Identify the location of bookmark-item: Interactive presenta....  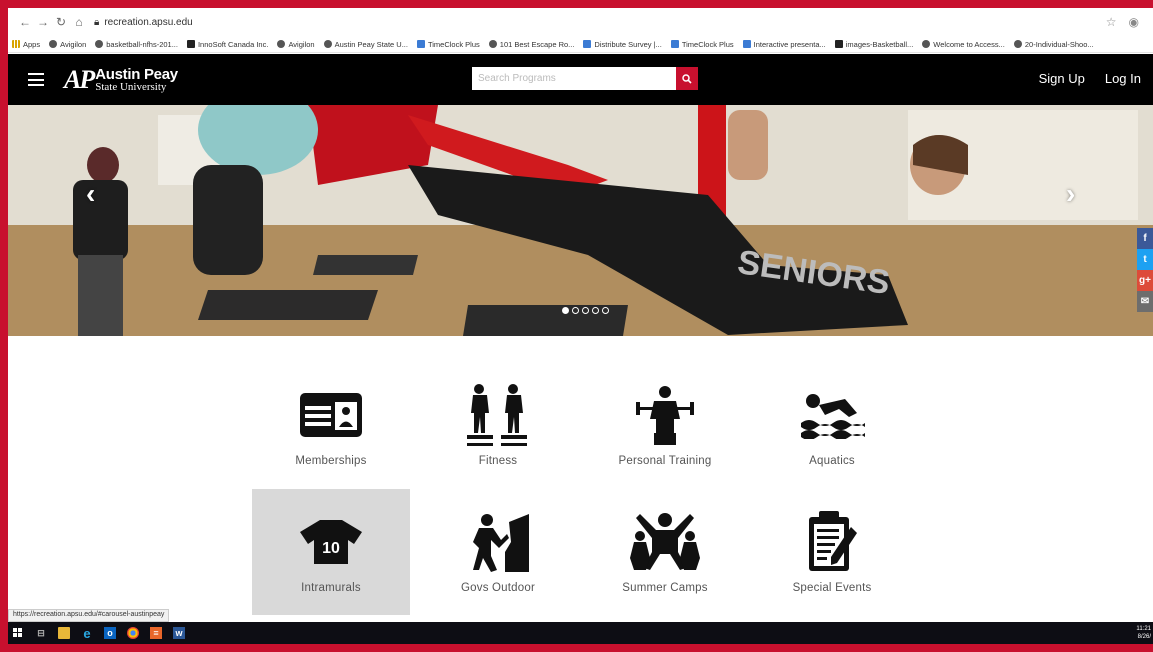
(784, 44).